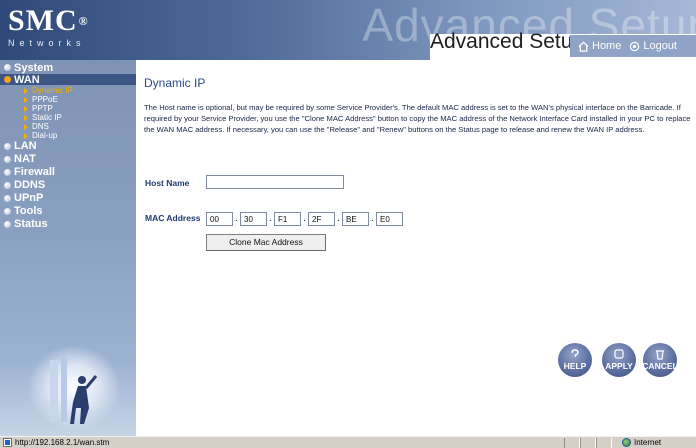  What do you see at coordinates (68, 172) in the screenshot?
I see `sidebar-item-firewall: Firewall` at bounding box center [68, 172].